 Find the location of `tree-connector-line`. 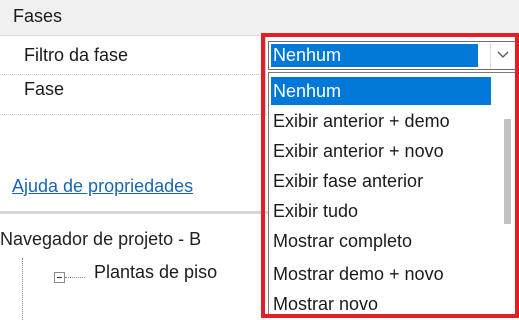

tree-connector-line is located at coordinates (75, 277).